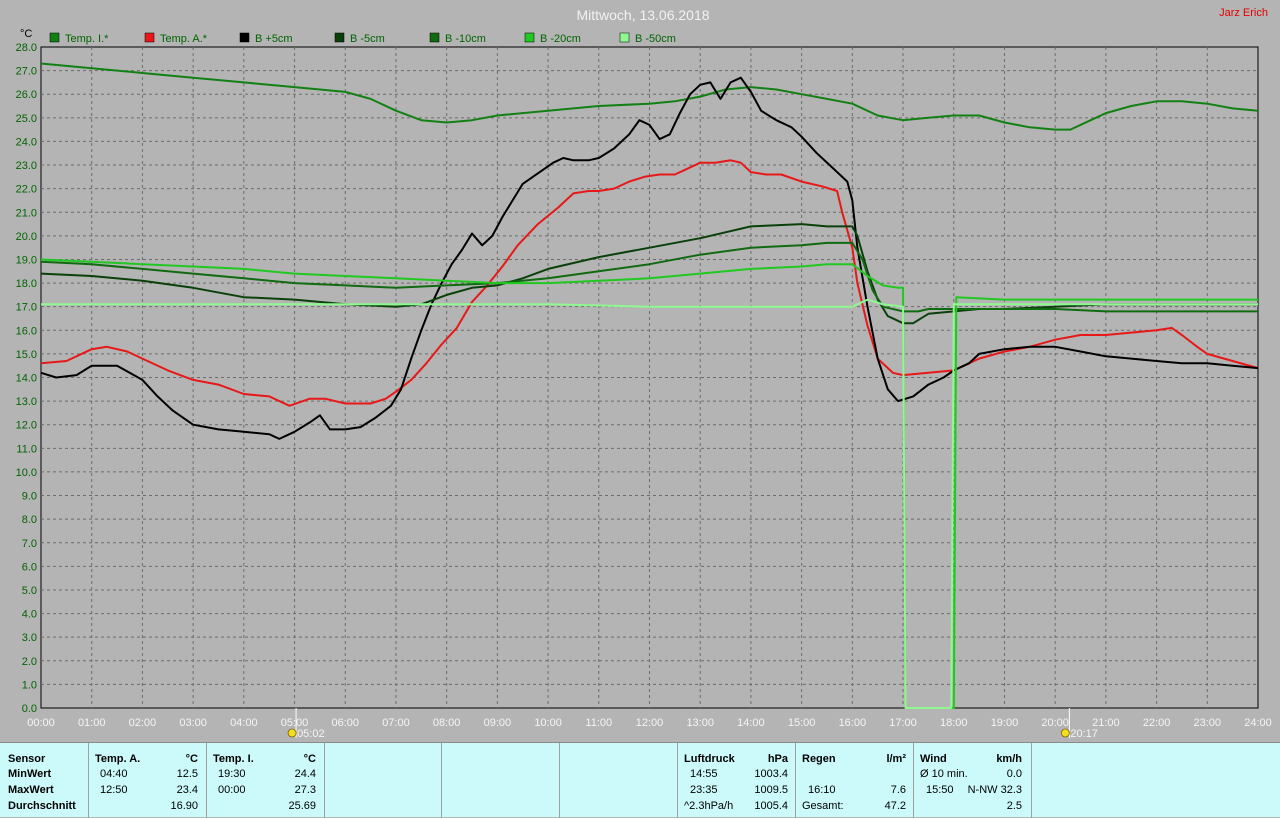 The width and height of the screenshot is (1280, 818). I want to click on wind-avg-label: Ø 10 min., so click(944, 774).